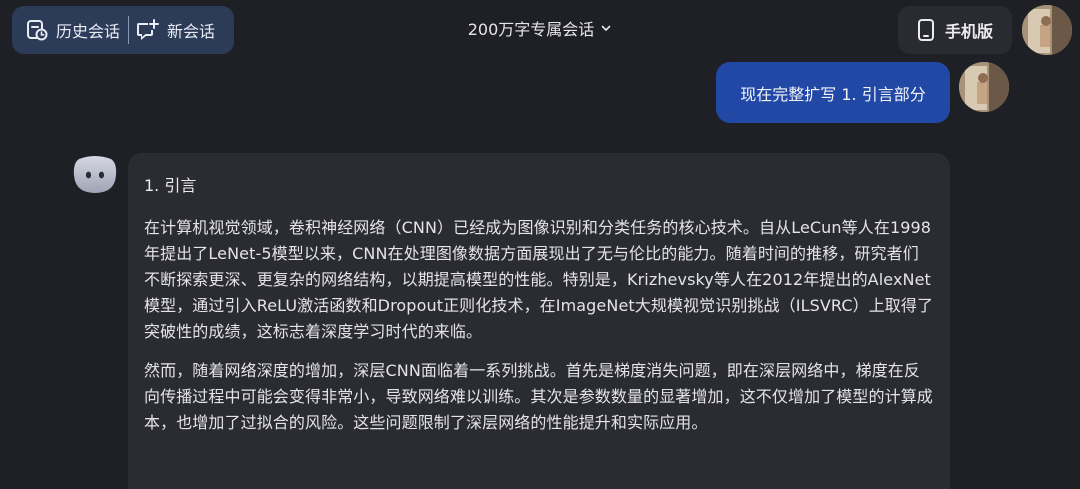 This screenshot has height=489, width=1080. Describe the element at coordinates (1047, 30) in the screenshot. I see `user-avatar` at that location.